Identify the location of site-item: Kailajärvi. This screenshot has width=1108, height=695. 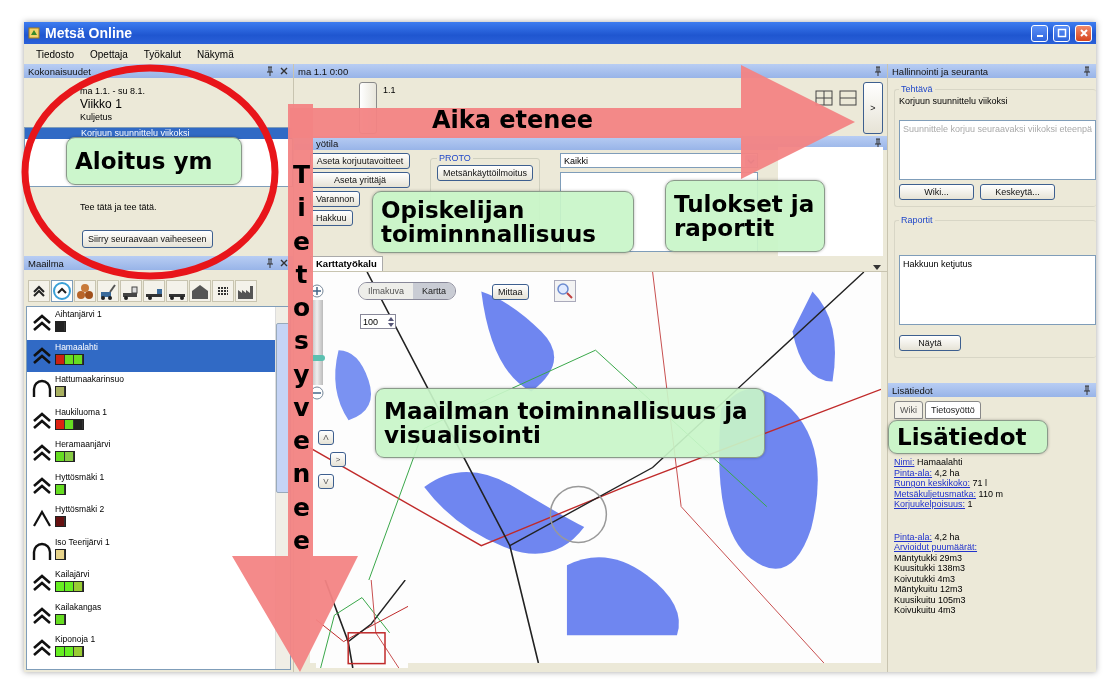
(60, 583).